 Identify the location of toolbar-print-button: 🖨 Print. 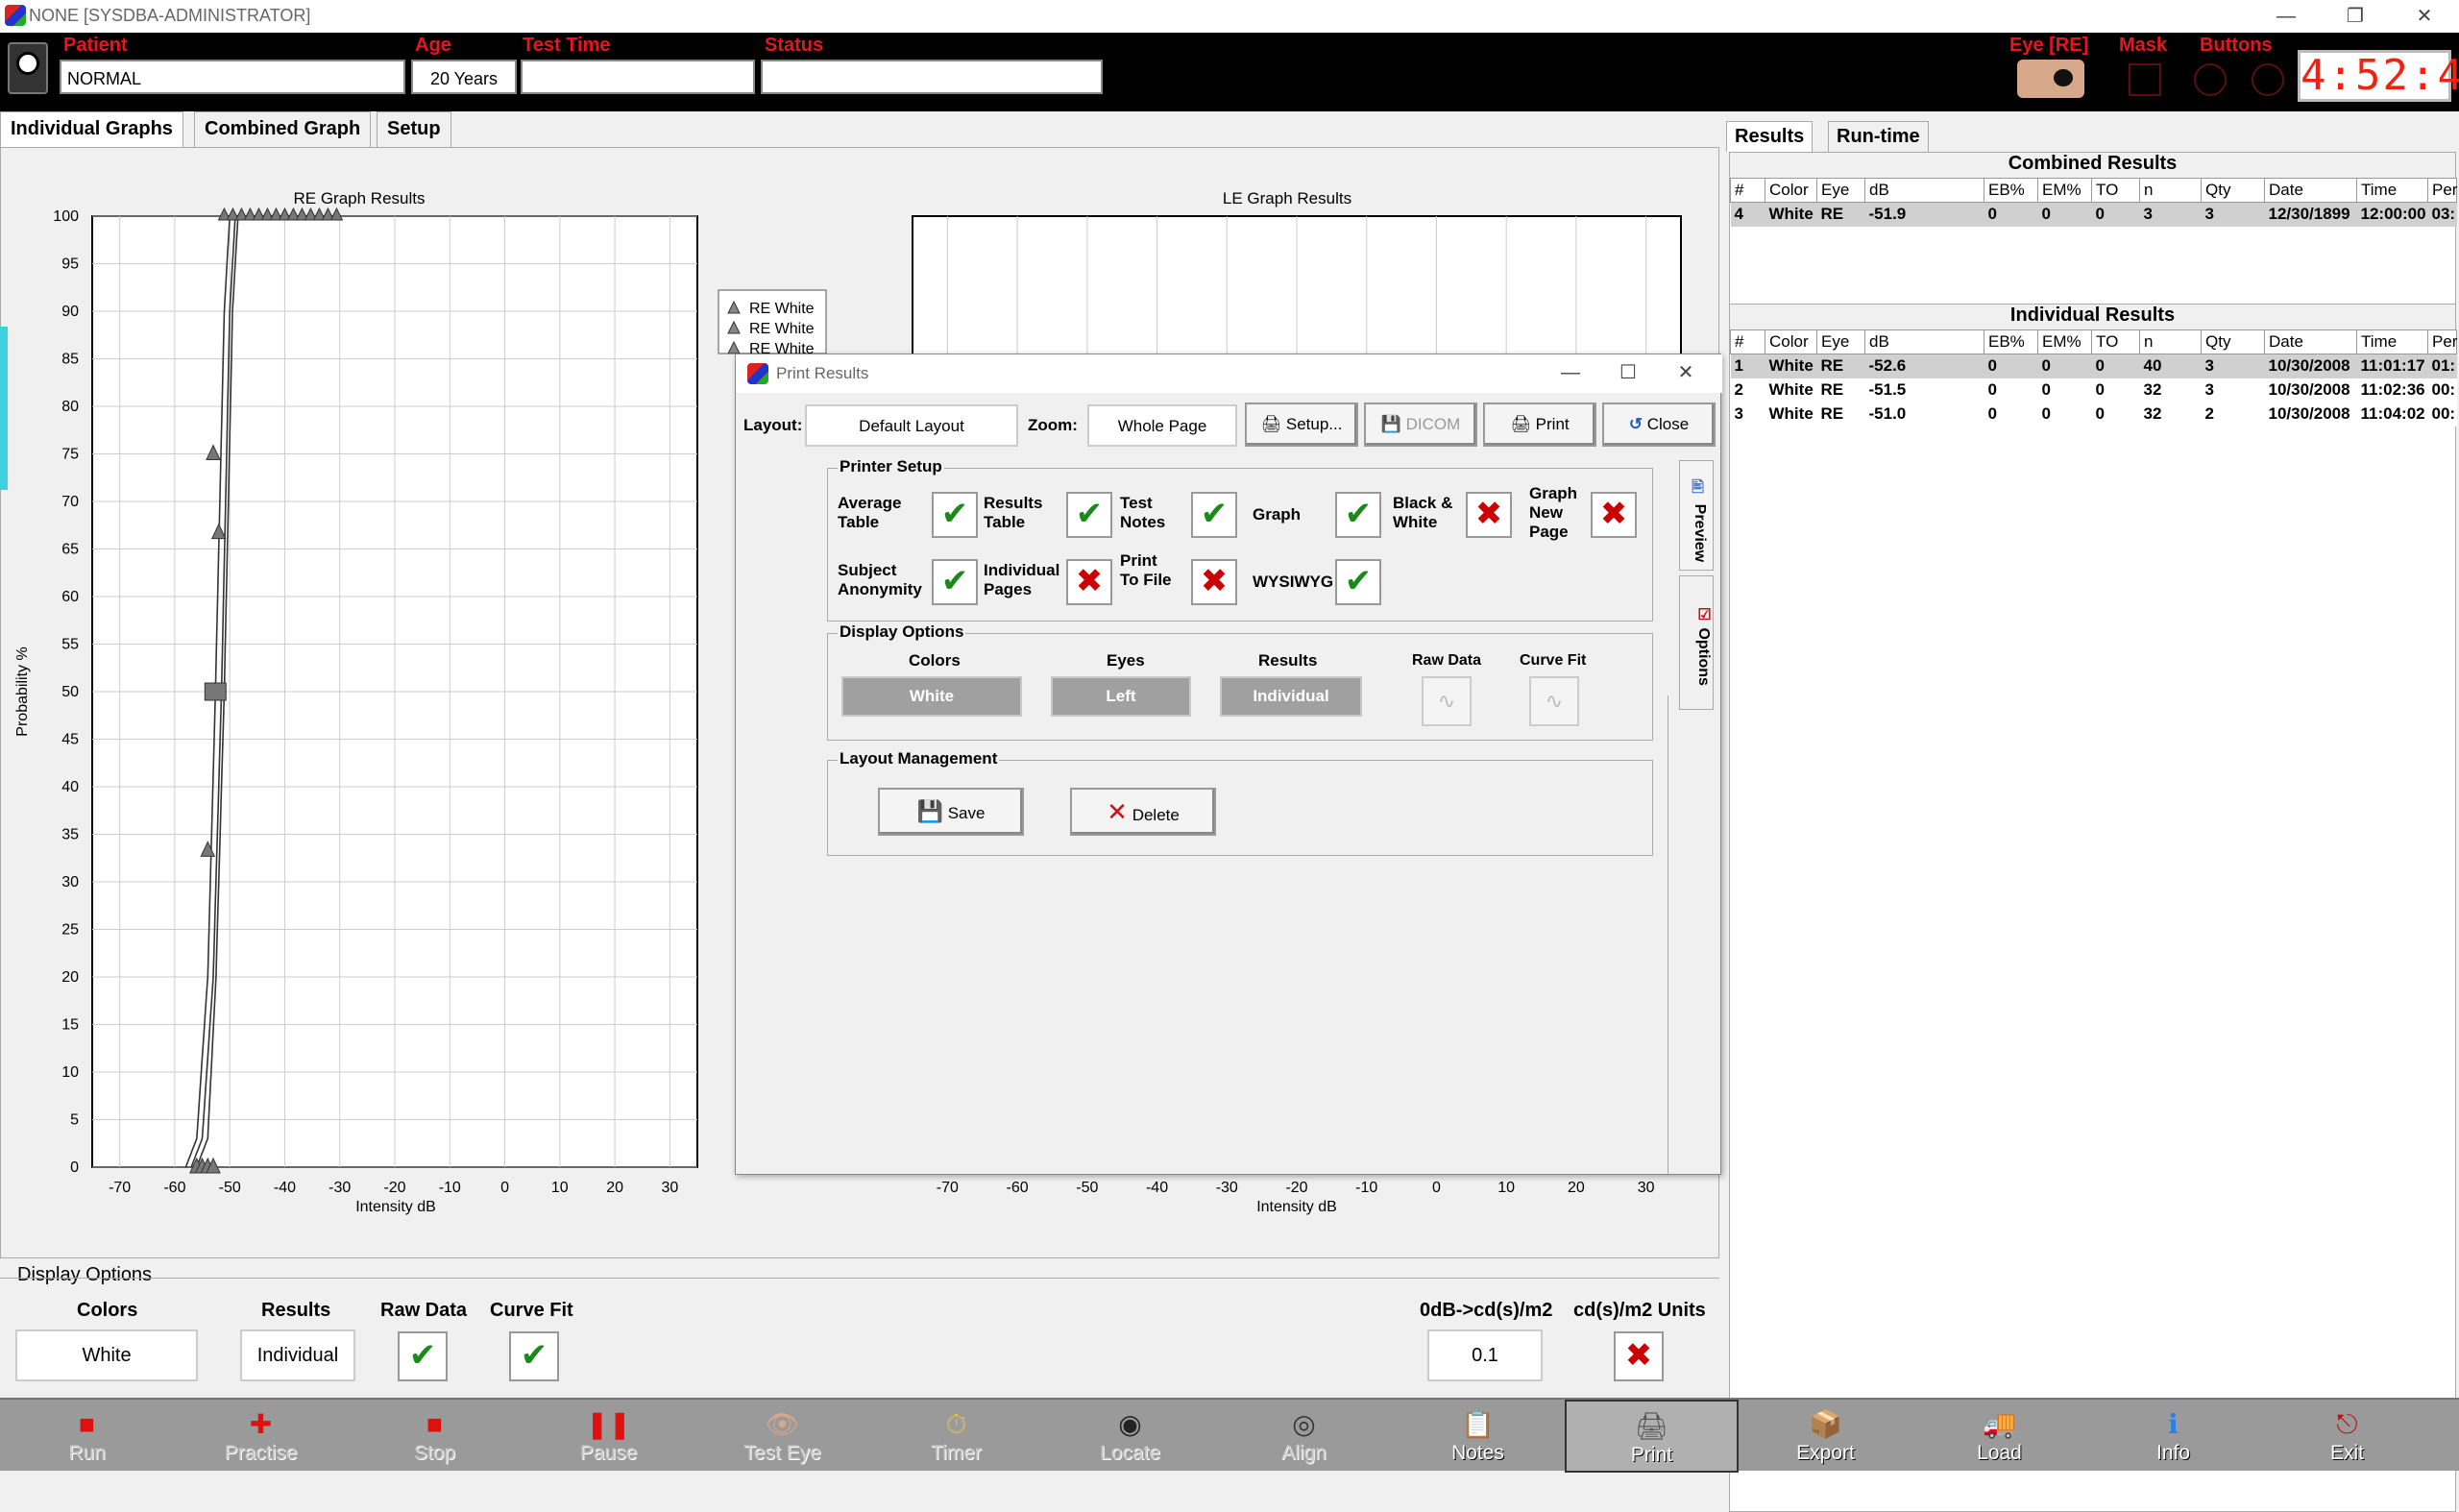
(1652, 1436).